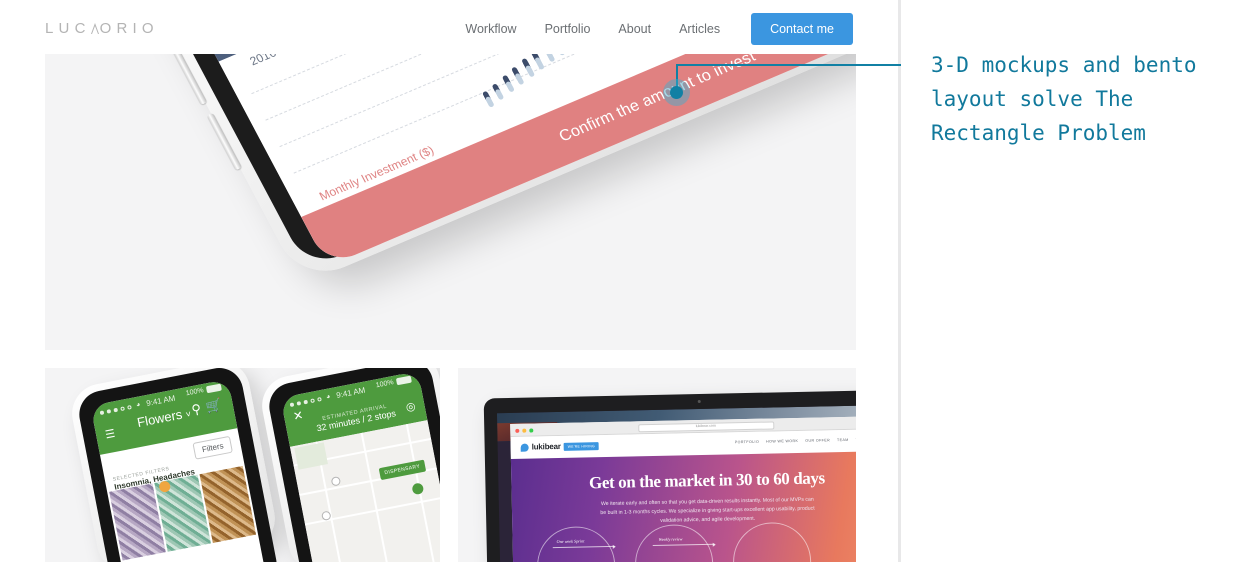 Image resolution: width=1240 pixels, height=562 pixels. I want to click on delivery-map: DISPENSARY, so click(364, 491).